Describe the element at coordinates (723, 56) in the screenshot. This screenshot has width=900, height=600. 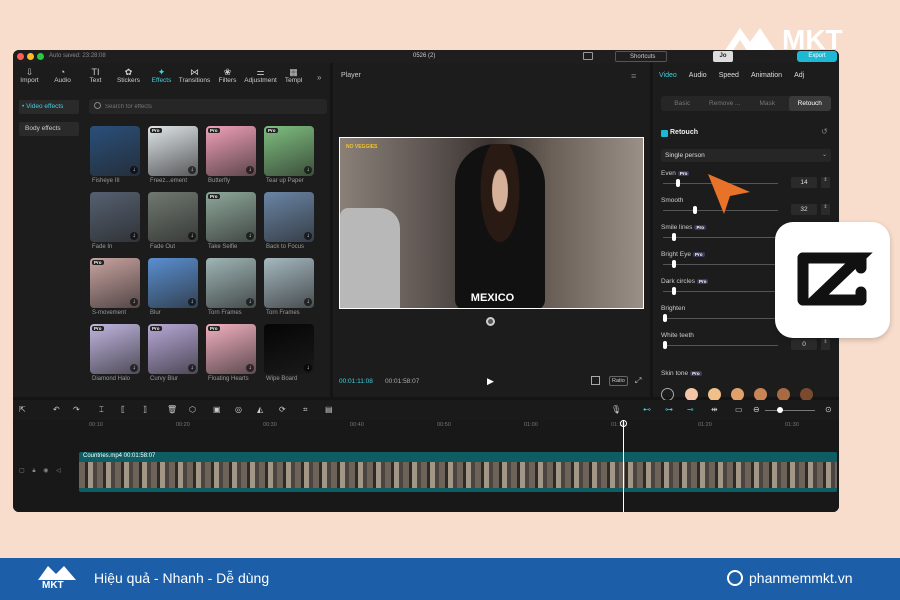
I see `user-avatar: Jo` at that location.